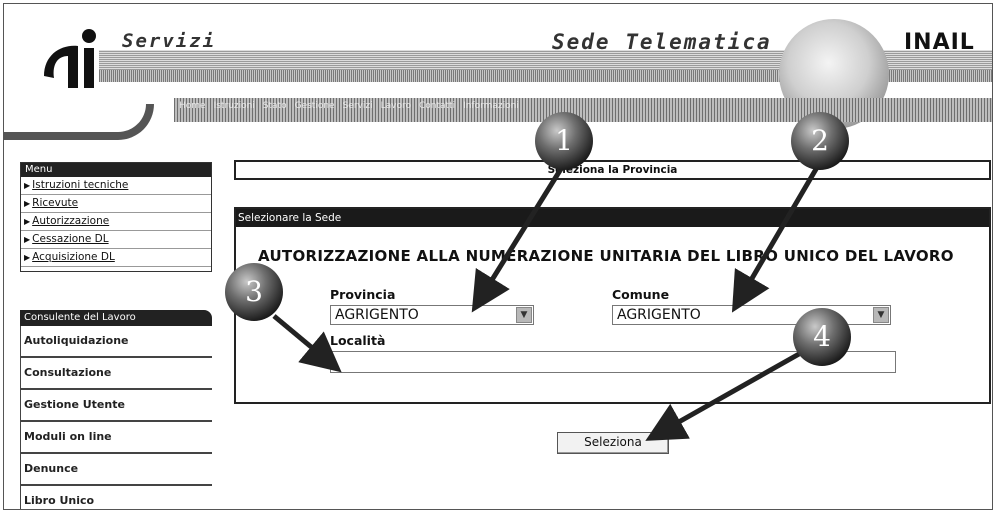  Describe the element at coordinates (662, 42) in the screenshot. I see `header-sede-telematica: Sede Telematica` at that location.